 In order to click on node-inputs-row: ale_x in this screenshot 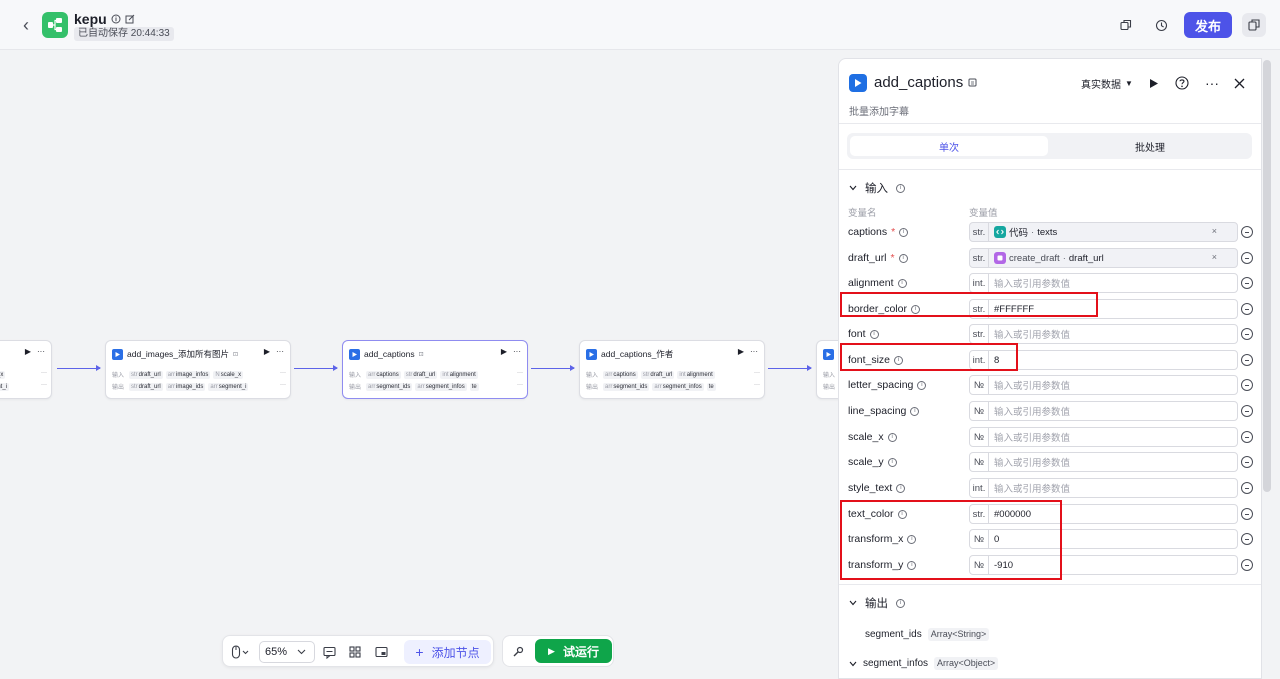, I will do `click(22, 374)`.